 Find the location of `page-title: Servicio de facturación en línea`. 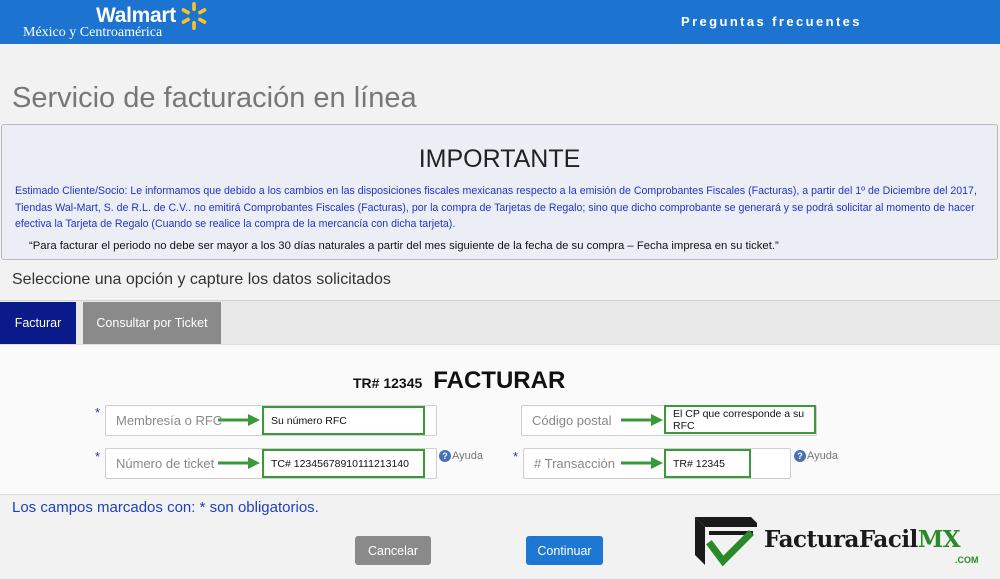

page-title: Servicio de facturación en línea is located at coordinates (214, 98).